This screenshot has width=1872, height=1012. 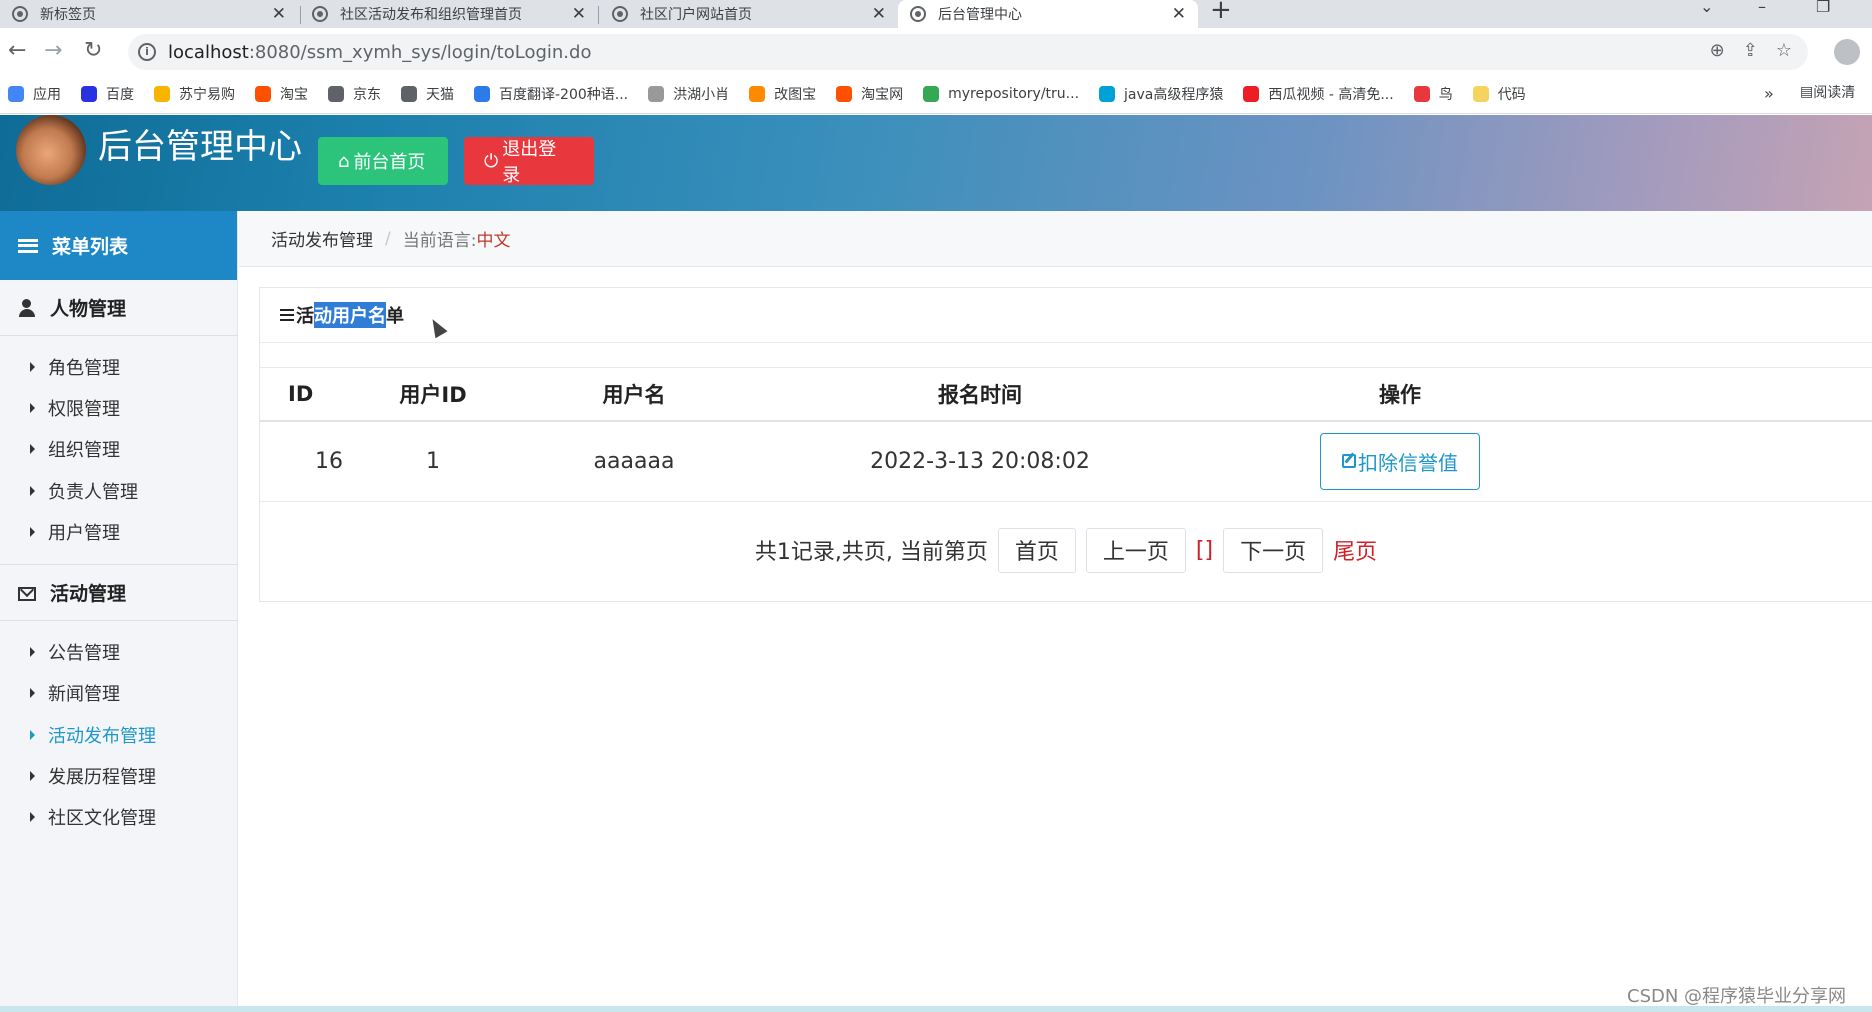 What do you see at coordinates (1762, 7) in the screenshot?
I see `minimize-icon: –` at bounding box center [1762, 7].